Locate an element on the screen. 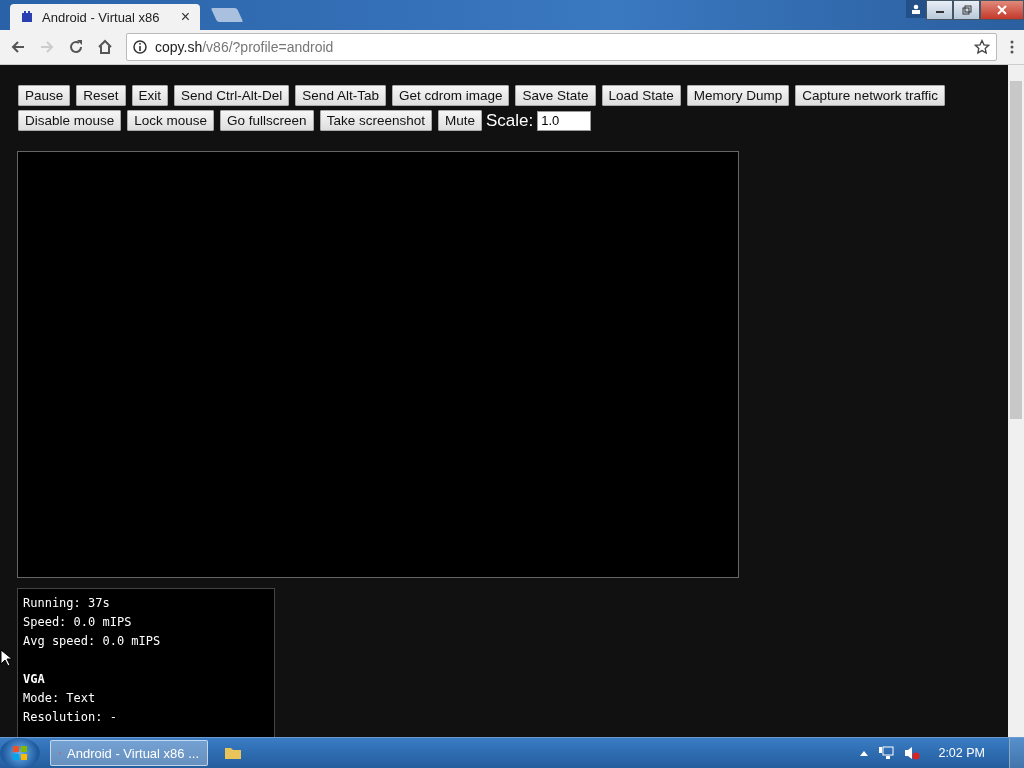  folder-icon is located at coordinates (233, 753).